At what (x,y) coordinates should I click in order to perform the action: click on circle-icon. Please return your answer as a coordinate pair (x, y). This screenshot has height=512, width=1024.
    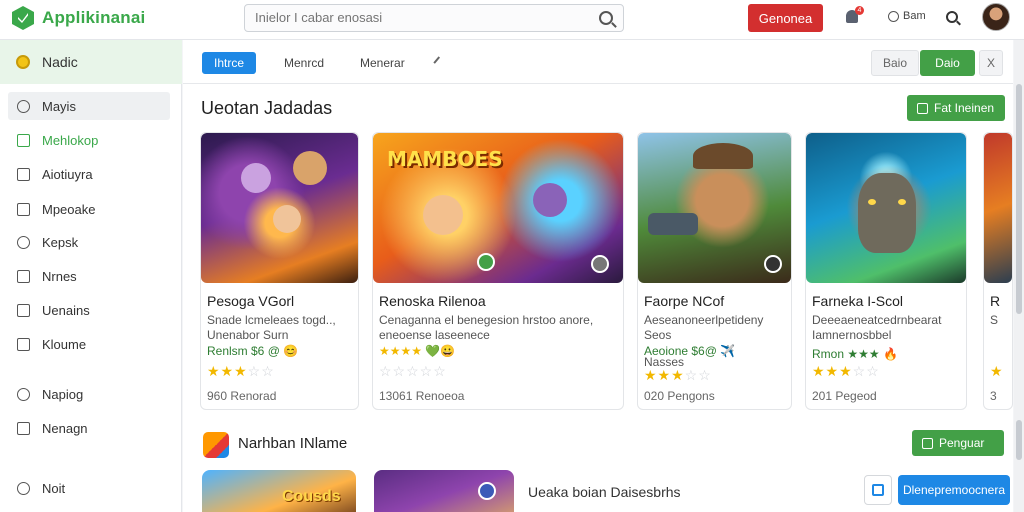
    Looking at the image, I should click on (23, 106).